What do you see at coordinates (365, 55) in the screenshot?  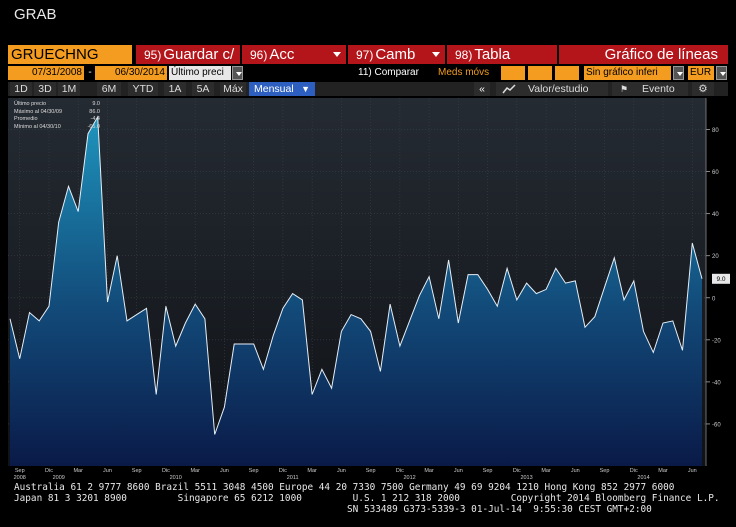 I see `change-button-number: 97)` at bounding box center [365, 55].